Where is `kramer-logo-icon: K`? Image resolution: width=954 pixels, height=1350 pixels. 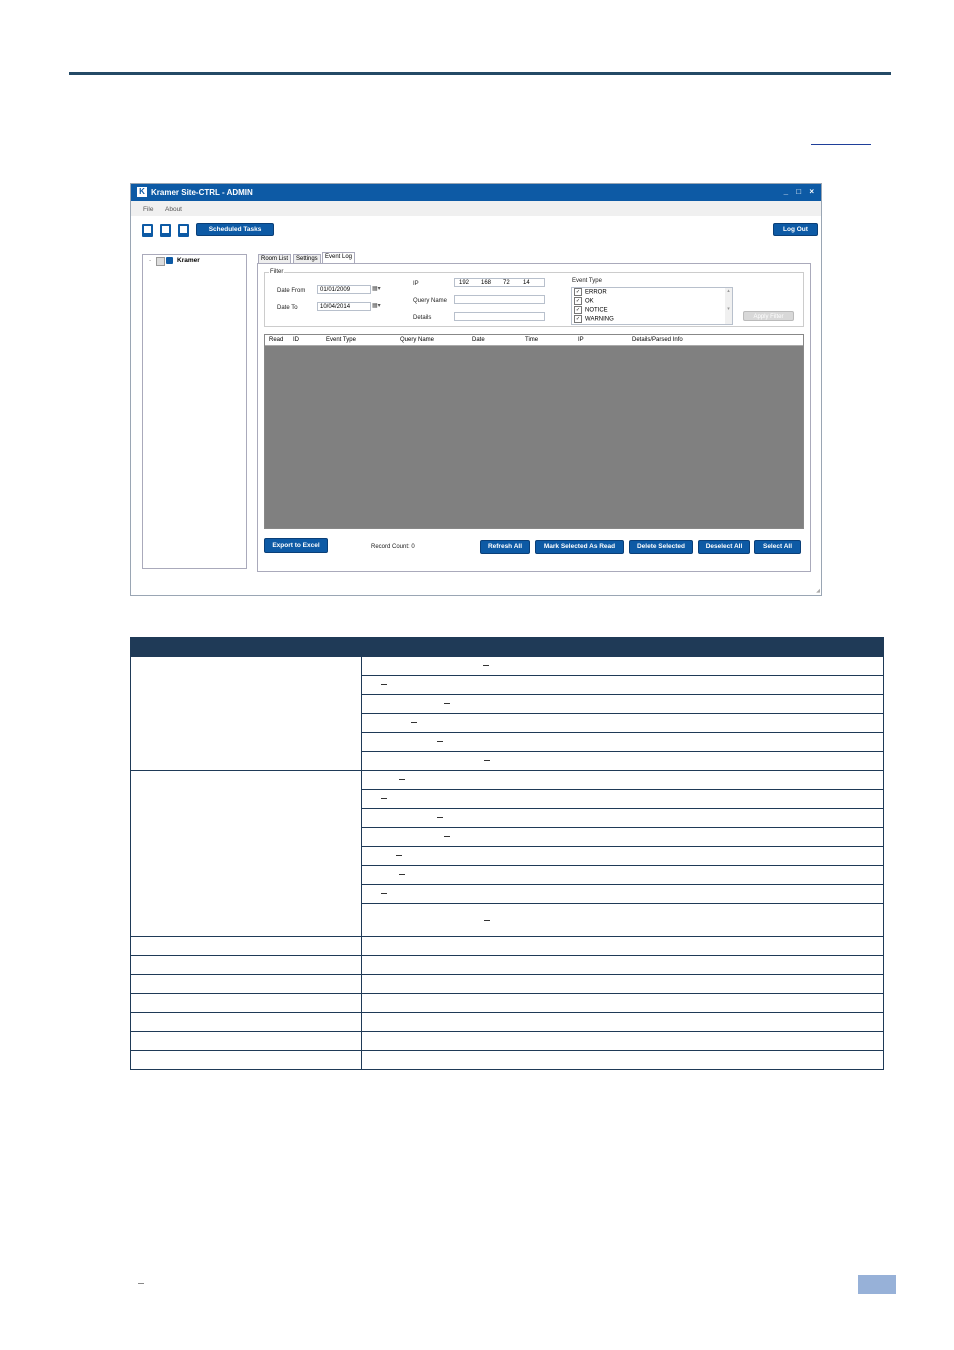
kramer-logo-icon: K is located at coordinates (142, 192).